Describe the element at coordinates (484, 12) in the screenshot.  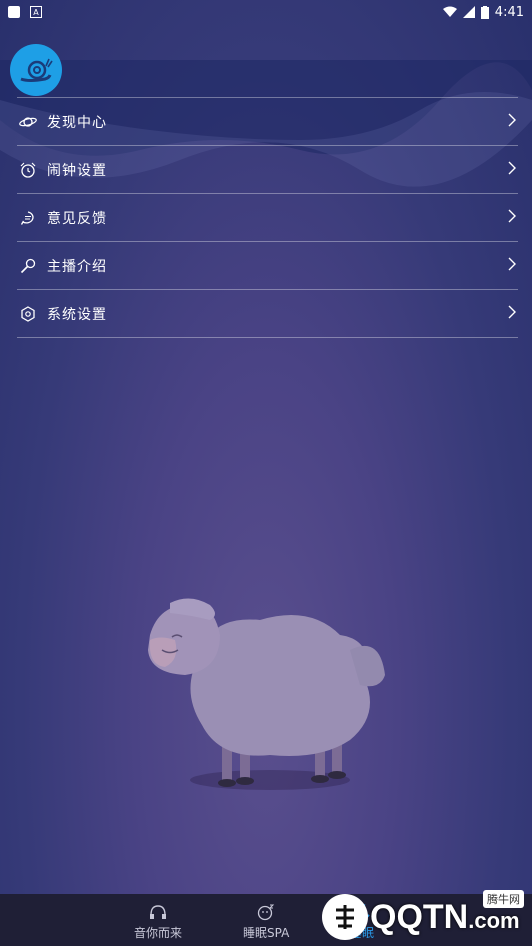
I see `battery-icon` at that location.